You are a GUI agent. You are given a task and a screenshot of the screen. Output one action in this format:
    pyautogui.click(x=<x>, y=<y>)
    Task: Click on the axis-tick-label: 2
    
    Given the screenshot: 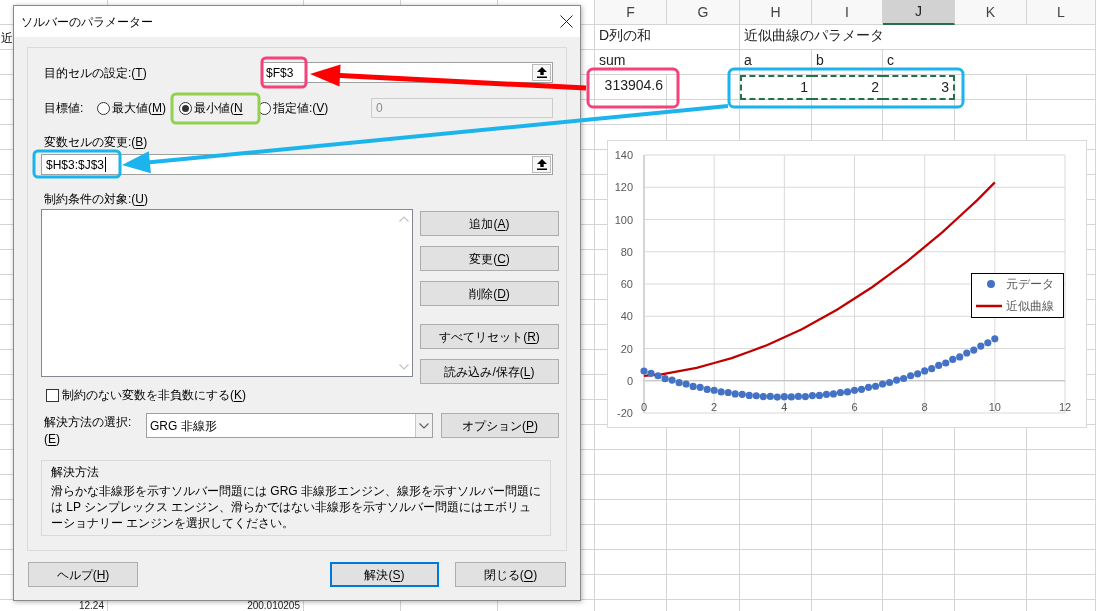 What is the action you would take?
    pyautogui.click(x=714, y=407)
    